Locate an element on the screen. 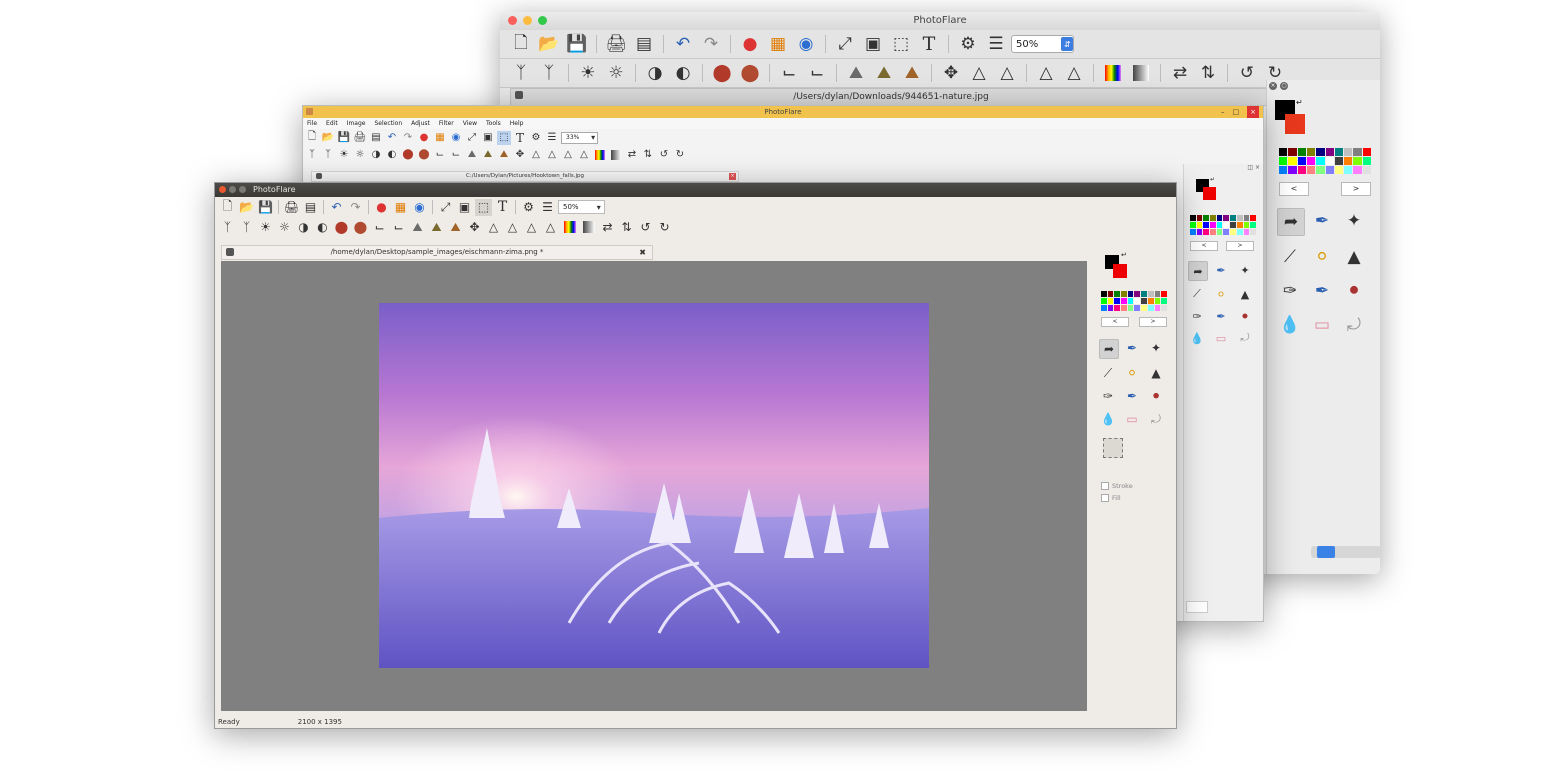 The width and height of the screenshot is (1550, 774). zoom-select: 50% ▾ is located at coordinates (581, 207).